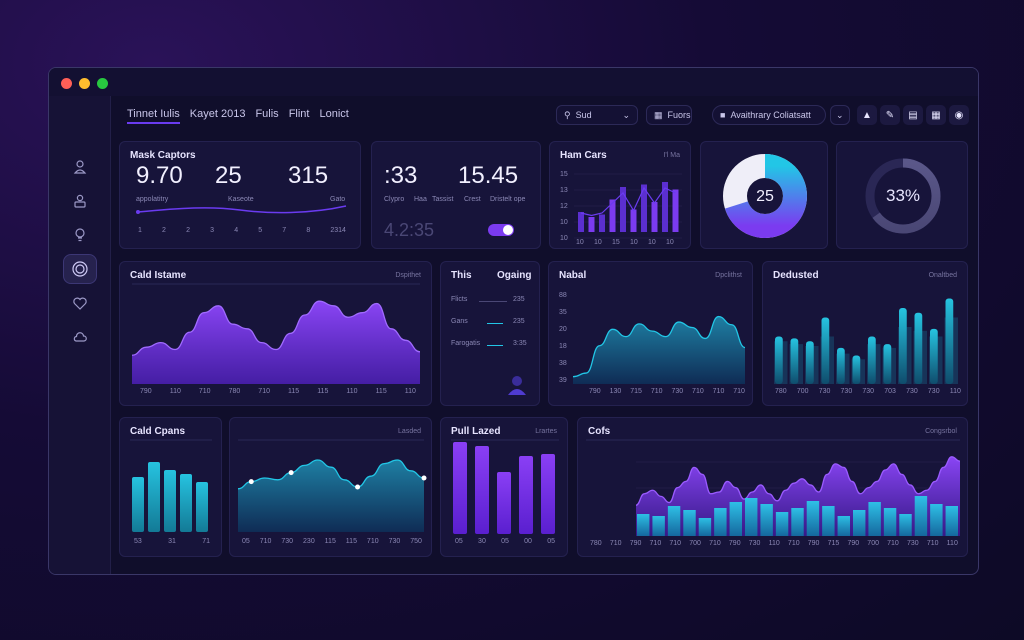  I want to click on bar-chart, so click(505, 486).